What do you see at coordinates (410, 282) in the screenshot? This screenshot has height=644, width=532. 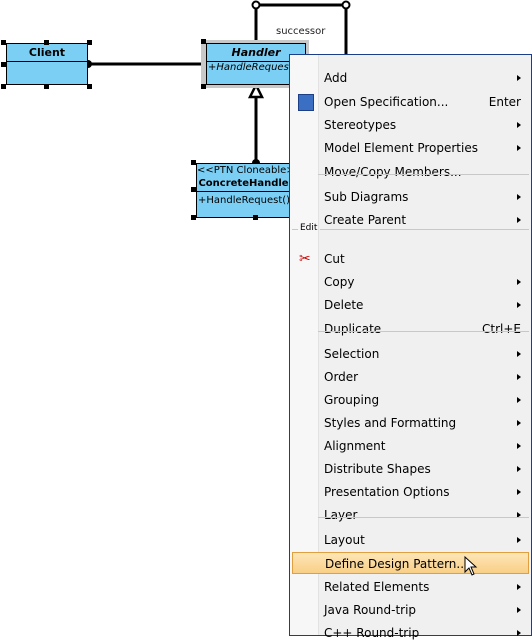 I see `menu-item-copy: Copy` at bounding box center [410, 282].